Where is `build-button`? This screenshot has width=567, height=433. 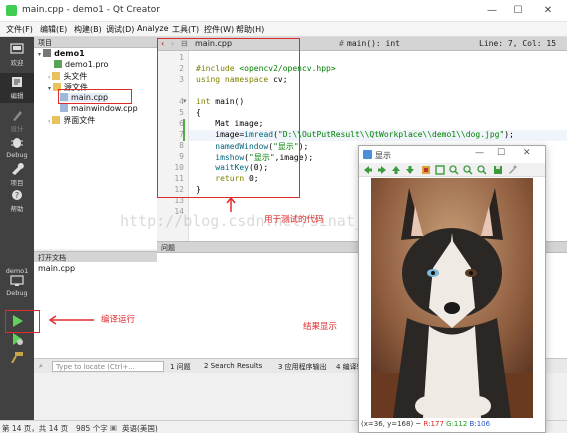 build-button is located at coordinates (17, 358).